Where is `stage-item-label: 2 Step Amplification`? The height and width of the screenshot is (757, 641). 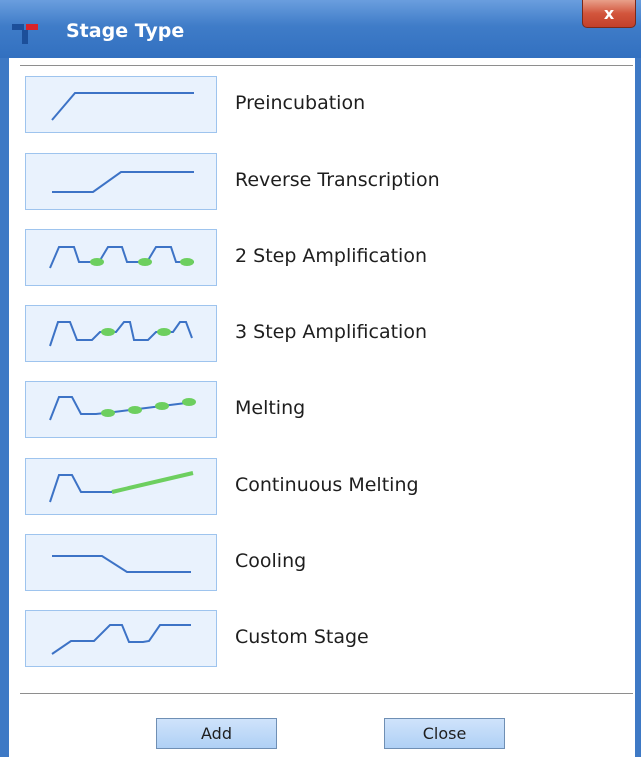
stage-item-label: 2 Step Amplification is located at coordinates (331, 256).